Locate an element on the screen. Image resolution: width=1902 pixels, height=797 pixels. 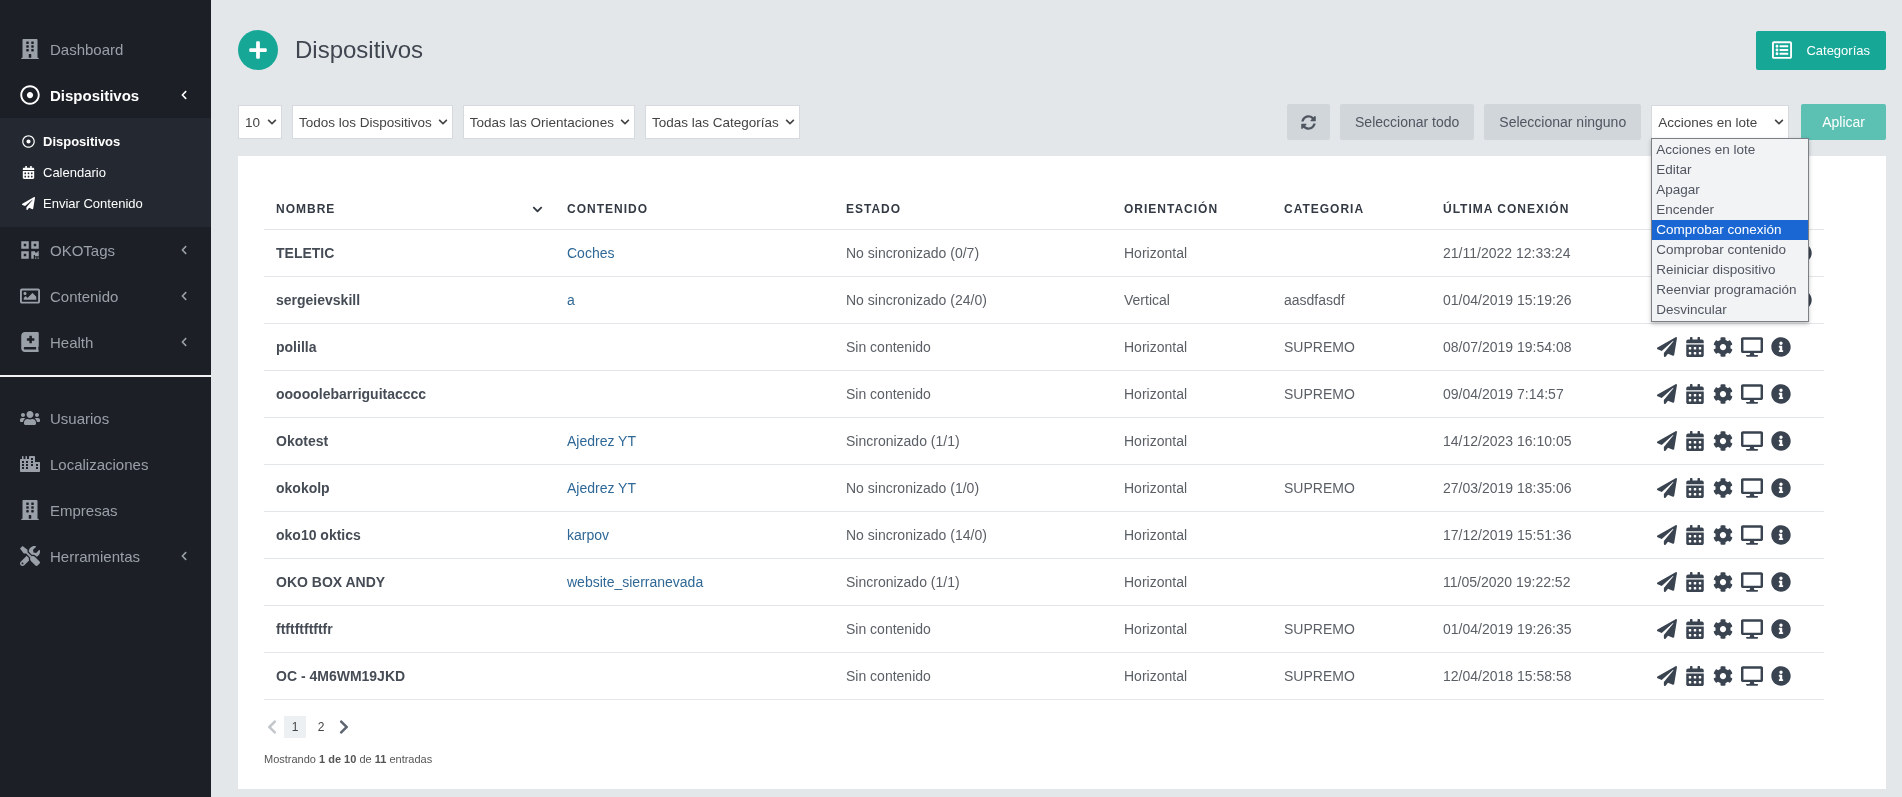
submenu-item: Enviar Contenido is located at coordinates (105, 203).